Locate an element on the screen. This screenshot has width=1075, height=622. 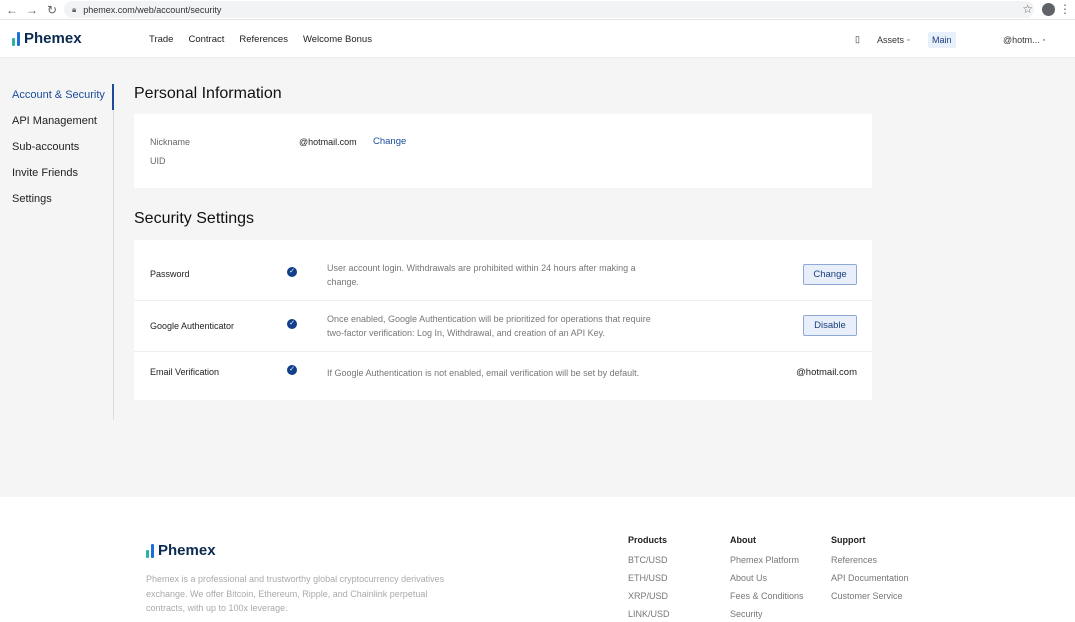
footer-logo: Phemex is located at coordinates (181, 550).